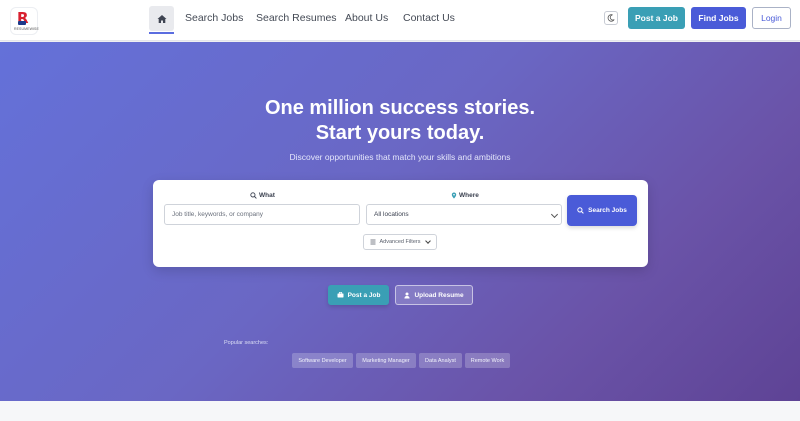  I want to click on sliders-icon, so click(373, 242).